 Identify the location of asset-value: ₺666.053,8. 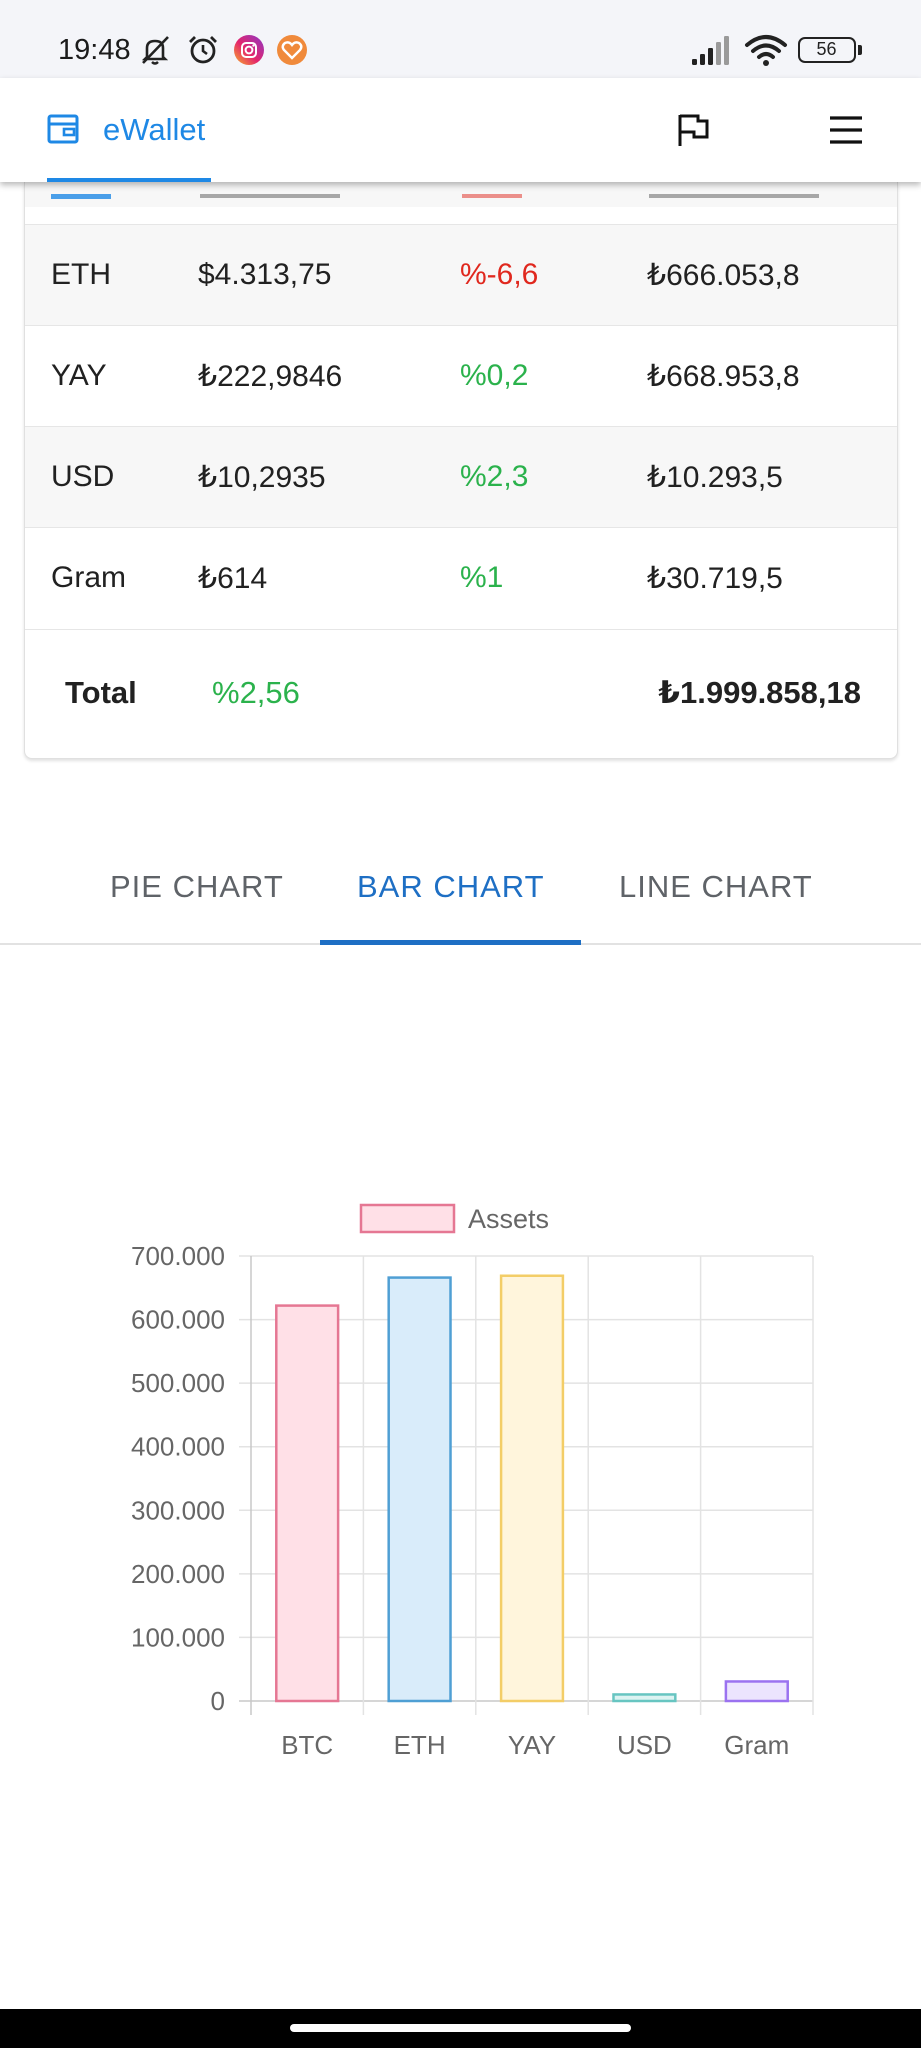
(723, 275).